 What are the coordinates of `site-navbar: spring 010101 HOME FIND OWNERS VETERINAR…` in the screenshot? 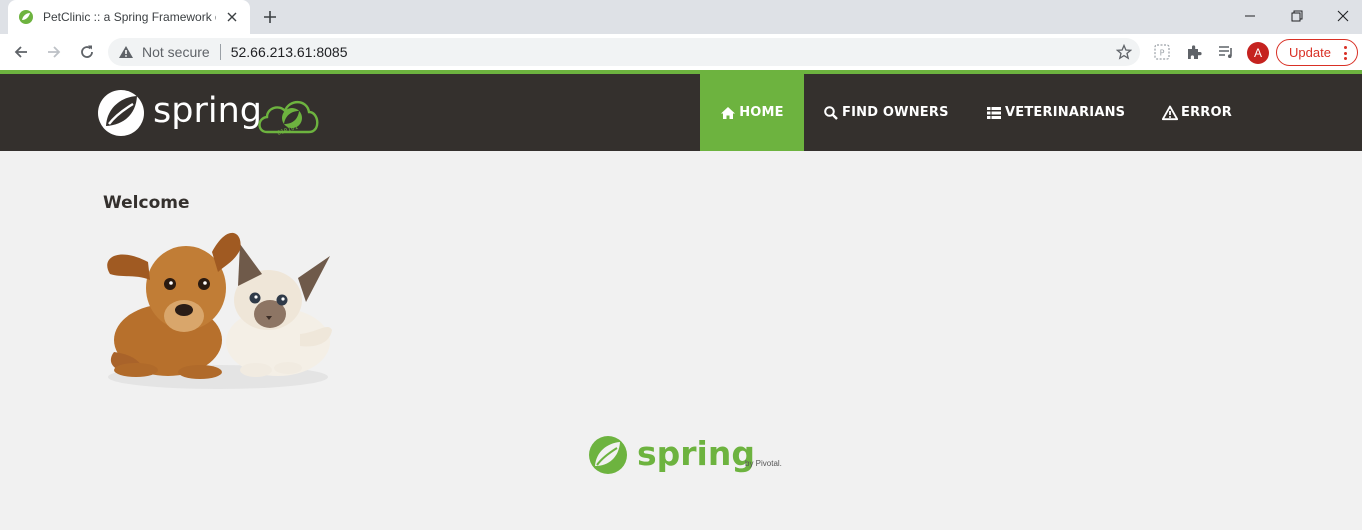 It's located at (681, 112).